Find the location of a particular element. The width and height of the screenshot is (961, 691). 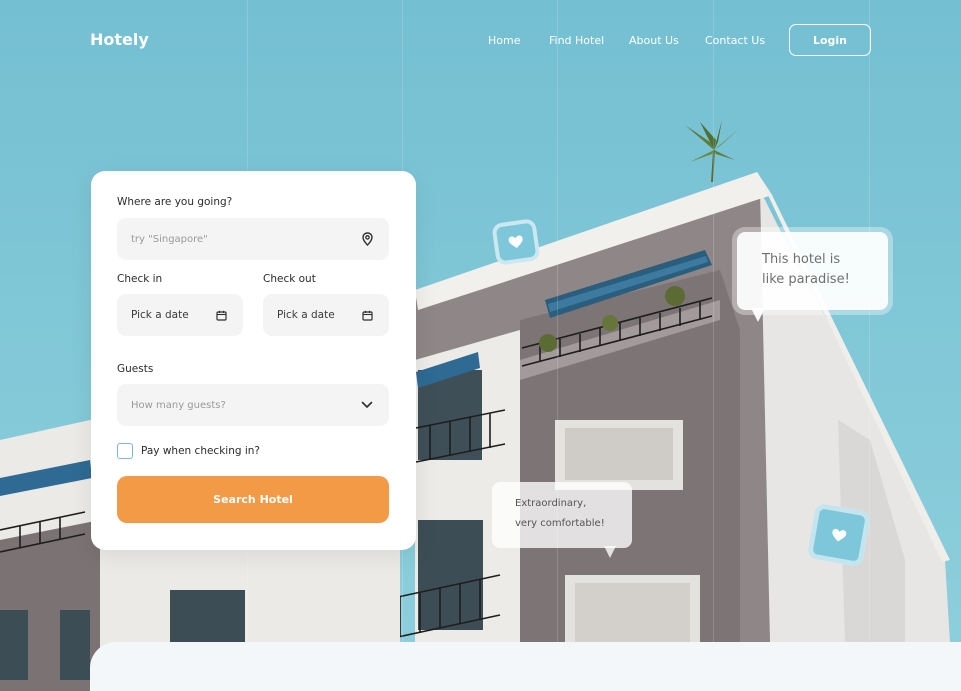

checkout-value: Pick a date is located at coordinates (306, 315).